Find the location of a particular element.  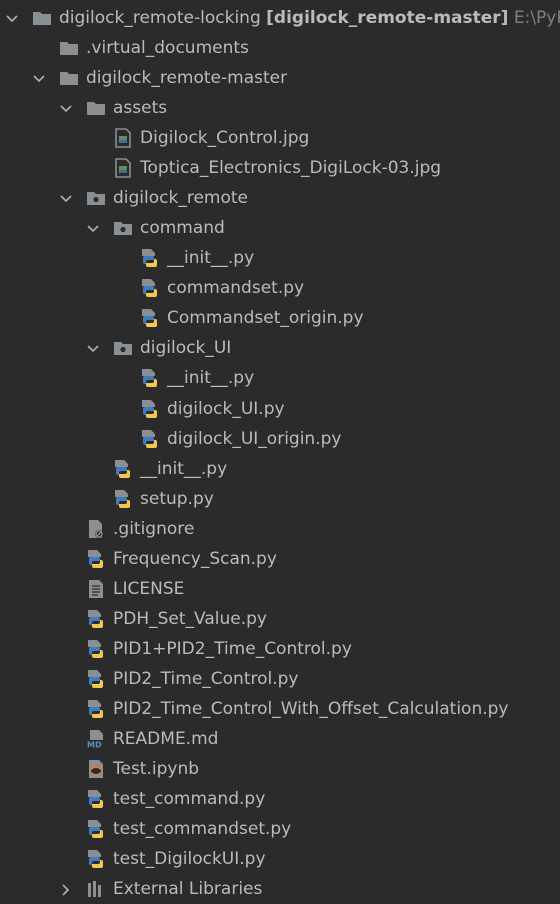

tree-row: command is located at coordinates (280, 228).